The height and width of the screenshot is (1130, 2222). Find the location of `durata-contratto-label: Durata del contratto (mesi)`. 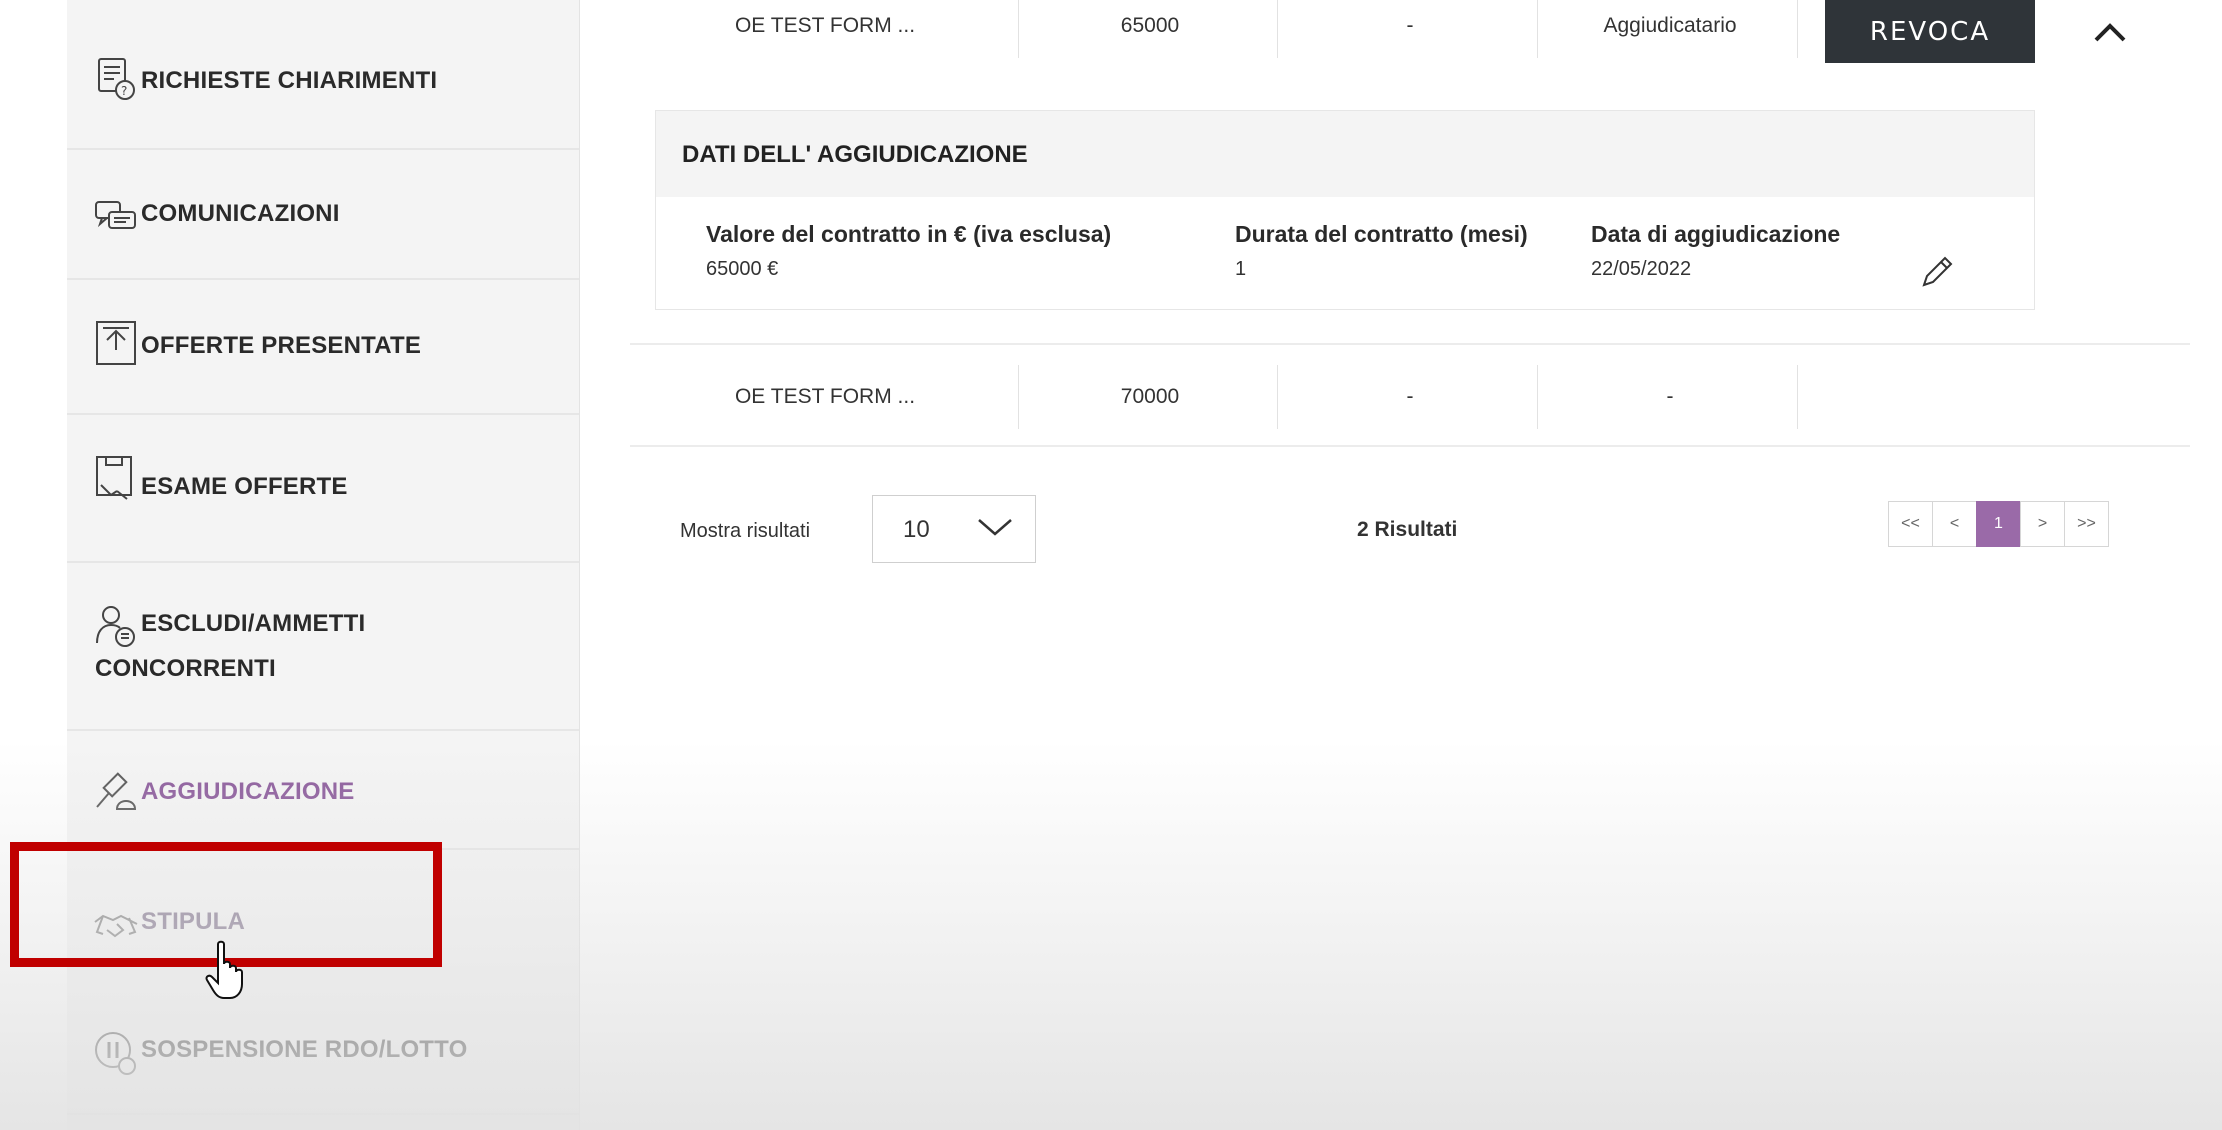

durata-contratto-label: Durata del contratto (mesi) is located at coordinates (1381, 234).